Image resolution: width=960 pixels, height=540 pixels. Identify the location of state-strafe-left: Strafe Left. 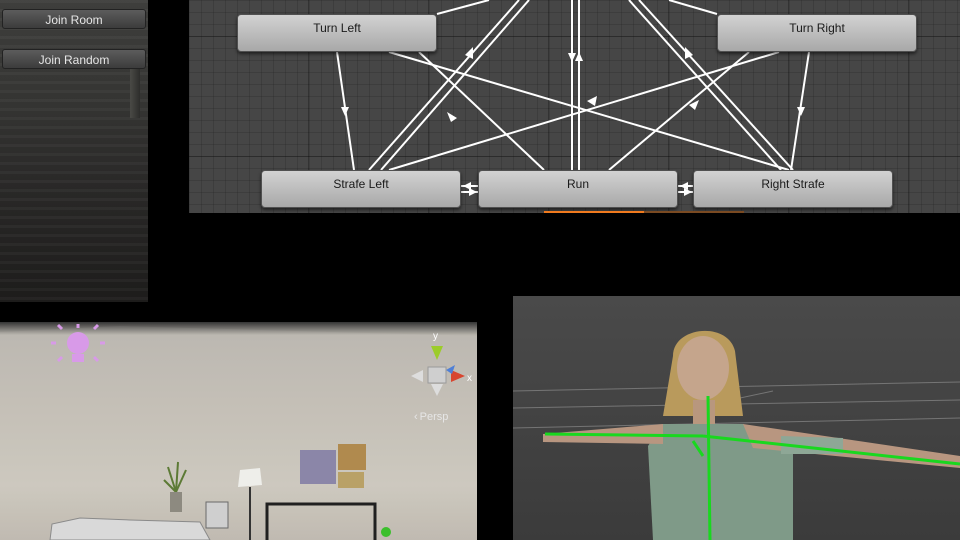
(361, 189).